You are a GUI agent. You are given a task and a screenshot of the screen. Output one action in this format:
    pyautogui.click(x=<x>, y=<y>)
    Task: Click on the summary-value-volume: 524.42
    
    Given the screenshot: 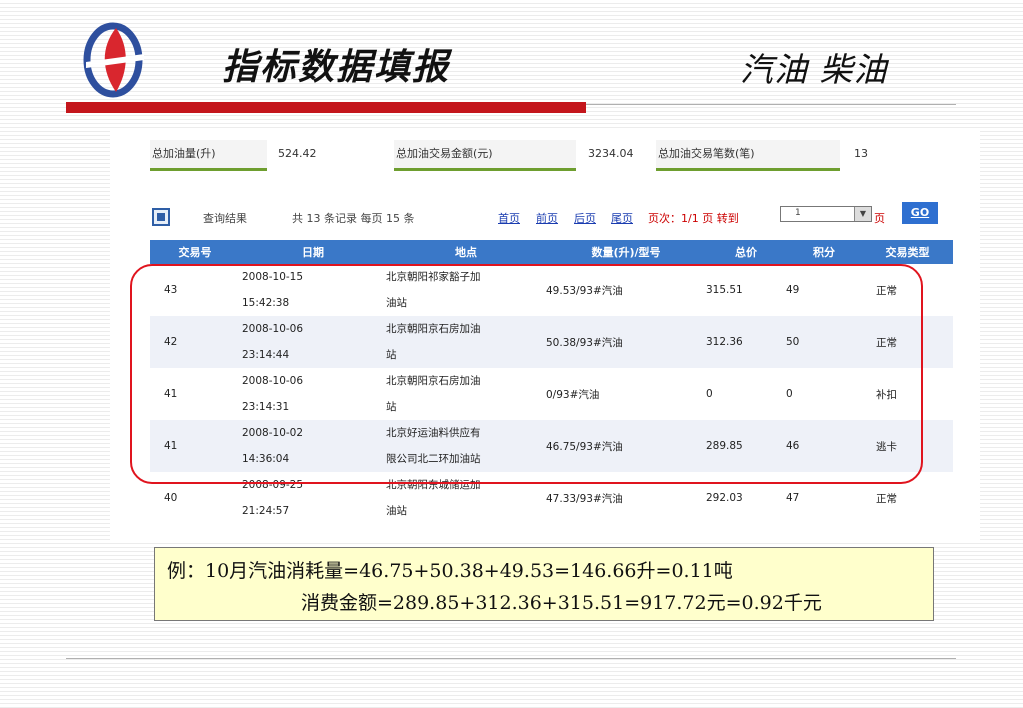 What is the action you would take?
    pyautogui.click(x=297, y=153)
    